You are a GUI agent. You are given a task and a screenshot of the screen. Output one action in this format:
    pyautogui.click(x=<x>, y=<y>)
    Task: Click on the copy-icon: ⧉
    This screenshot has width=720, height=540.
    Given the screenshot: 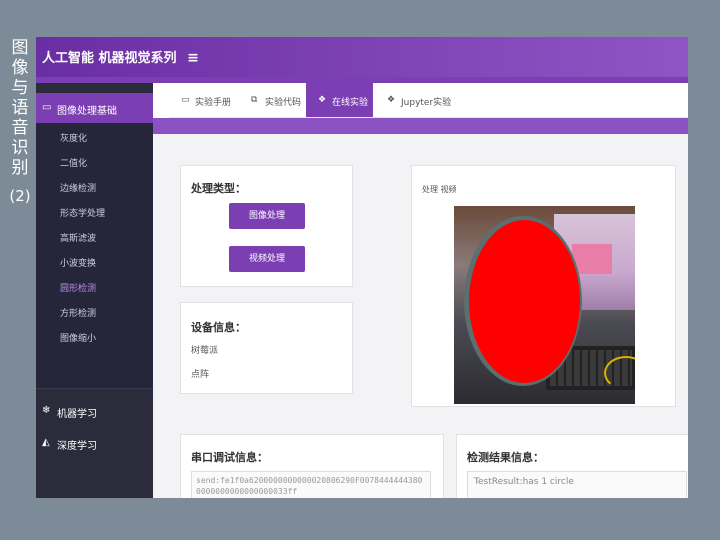 What is the action you would take?
    pyautogui.click(x=254, y=100)
    